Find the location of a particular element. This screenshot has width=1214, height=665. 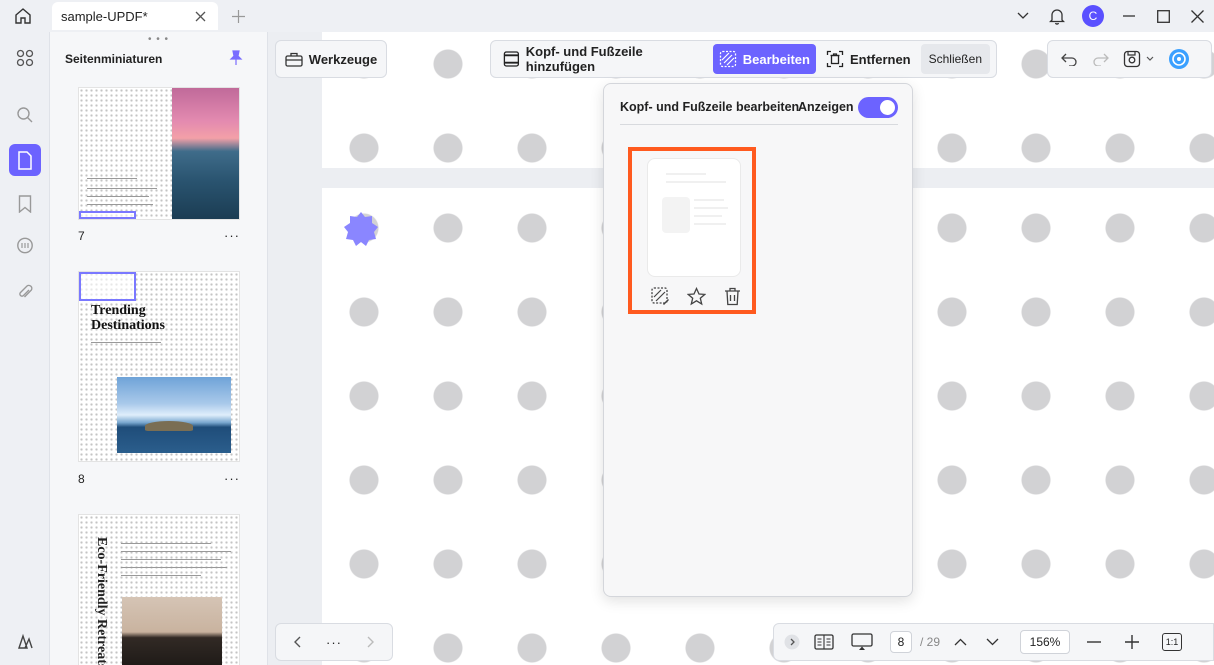

popover-title: Kopf- und Fußzeile bearbeiten is located at coordinates (710, 107).